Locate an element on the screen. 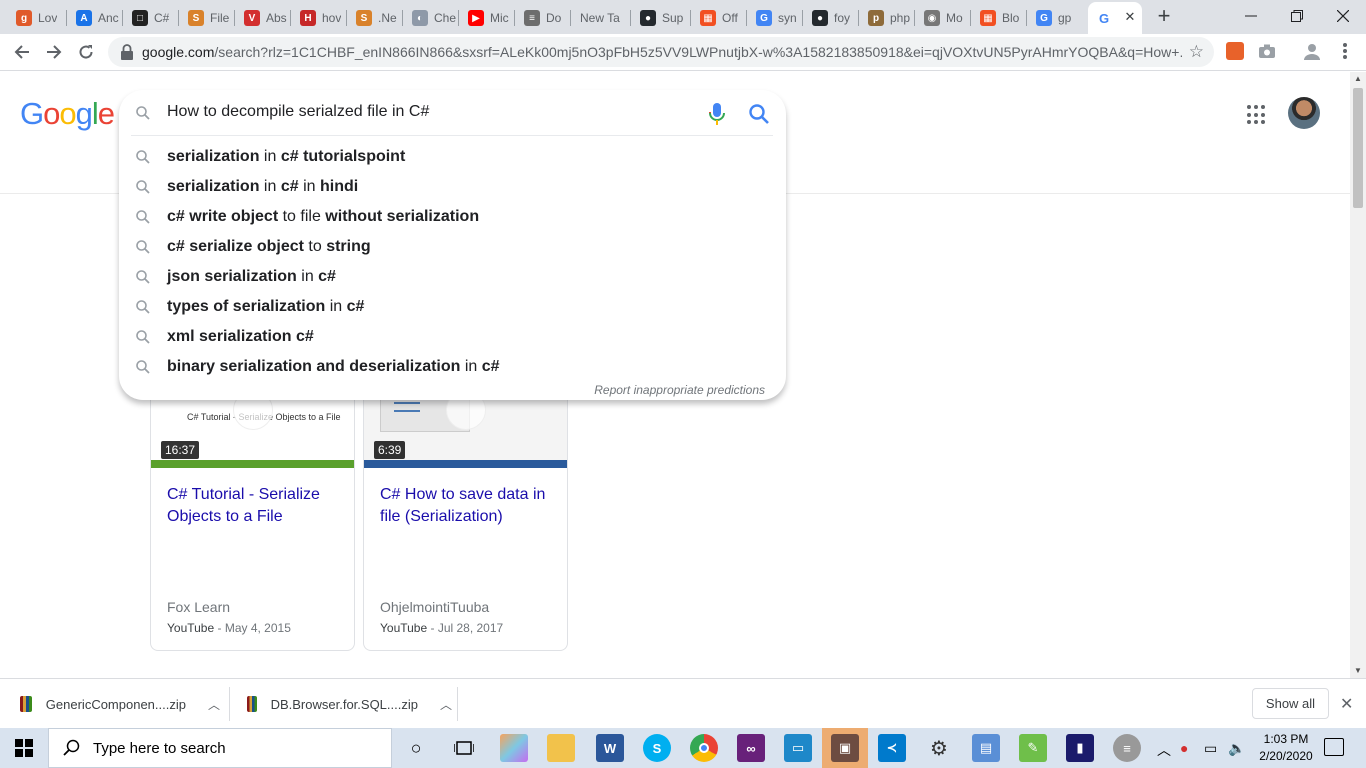 Image resolution: width=1366 pixels, height=768 pixels. google-apps-icon is located at coordinates (1257, 115).